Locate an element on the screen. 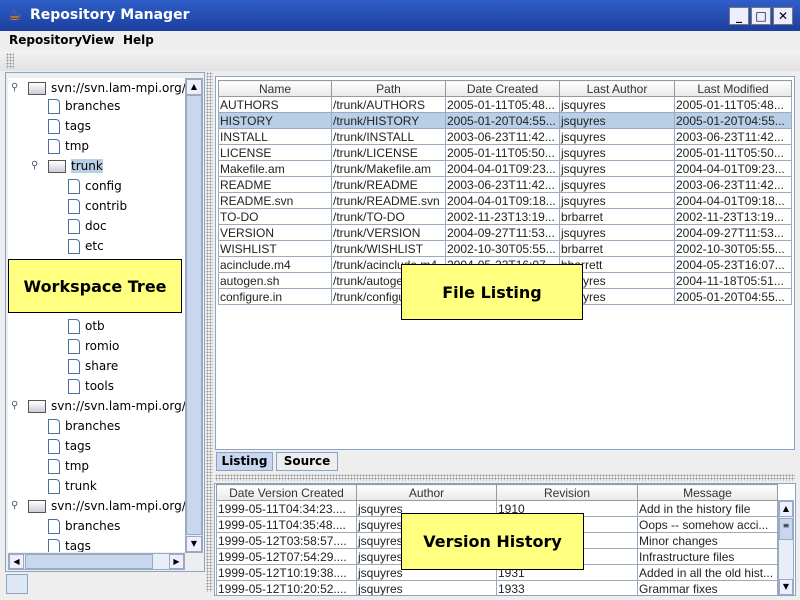  table-cell: jsquyres is located at coordinates (426, 587).